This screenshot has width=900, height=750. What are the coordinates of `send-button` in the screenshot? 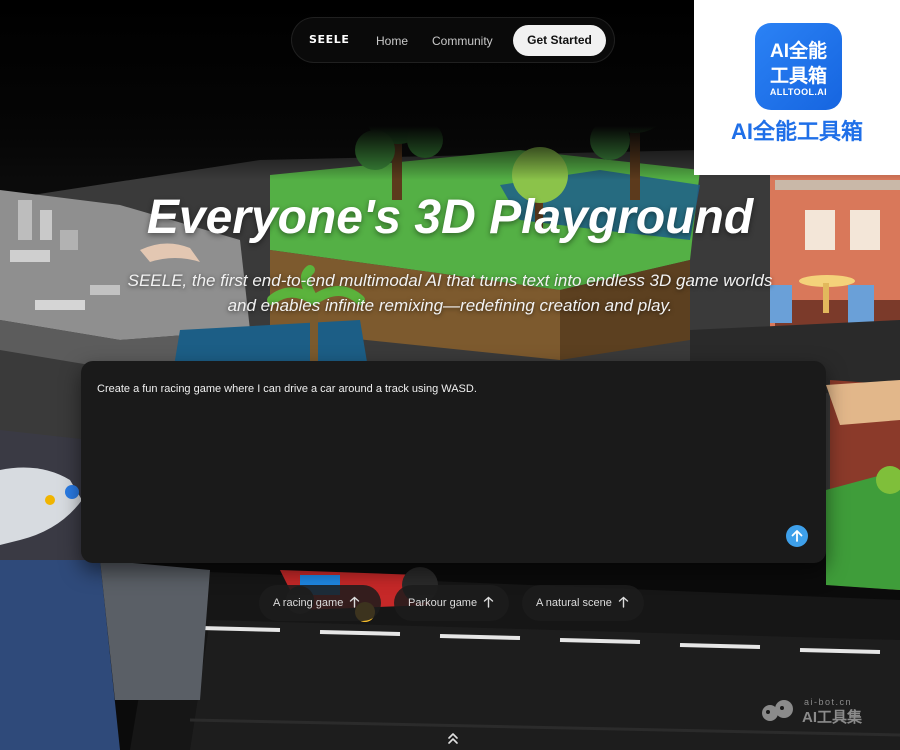 It's located at (797, 536).